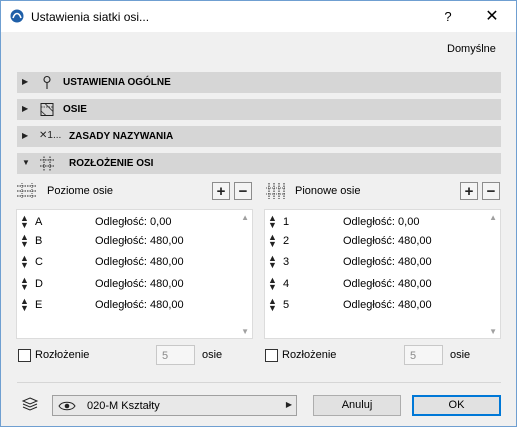 Image resolution: width=517 pixels, height=427 pixels. What do you see at coordinates (423, 355) in the screenshot?
I see `vertical-count-field: 5` at bounding box center [423, 355].